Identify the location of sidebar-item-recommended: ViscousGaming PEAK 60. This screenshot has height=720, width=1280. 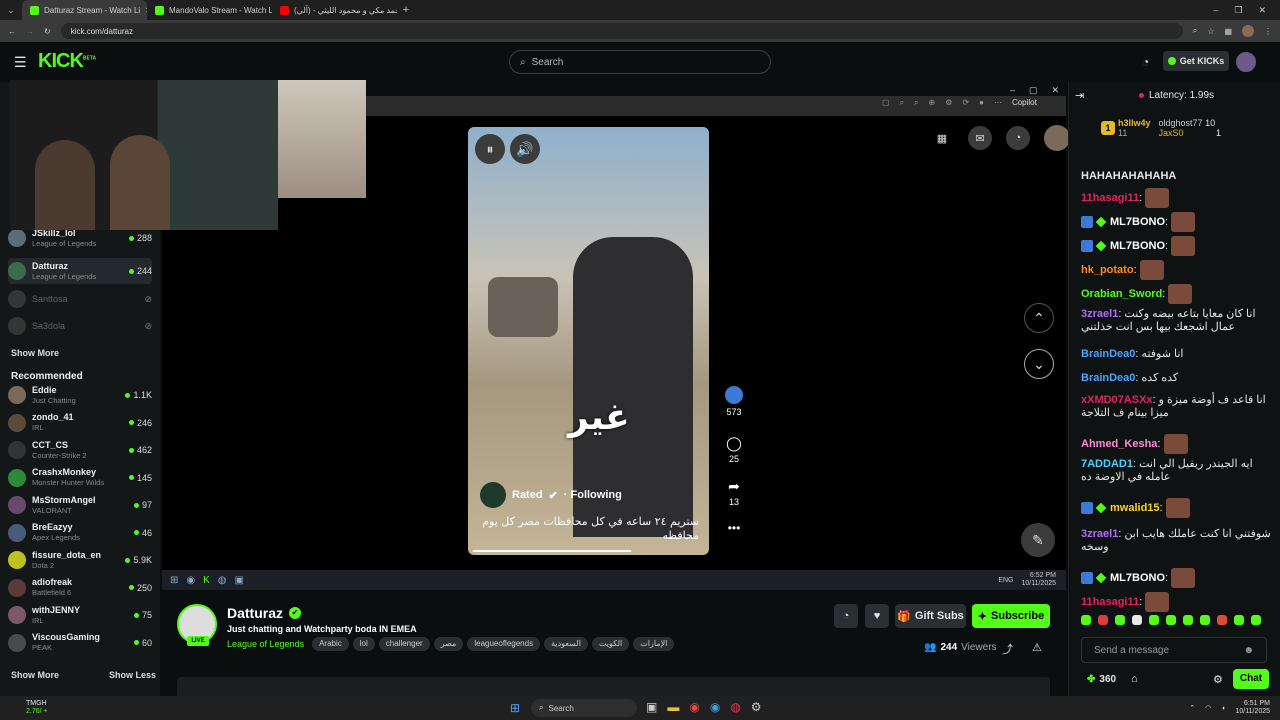
(80, 643).